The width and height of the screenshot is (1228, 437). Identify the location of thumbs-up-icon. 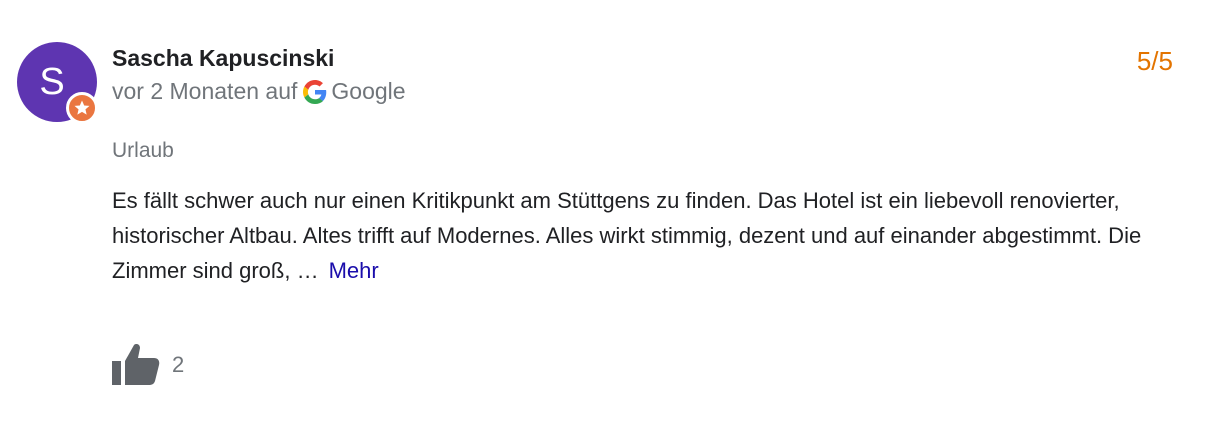
(136, 365).